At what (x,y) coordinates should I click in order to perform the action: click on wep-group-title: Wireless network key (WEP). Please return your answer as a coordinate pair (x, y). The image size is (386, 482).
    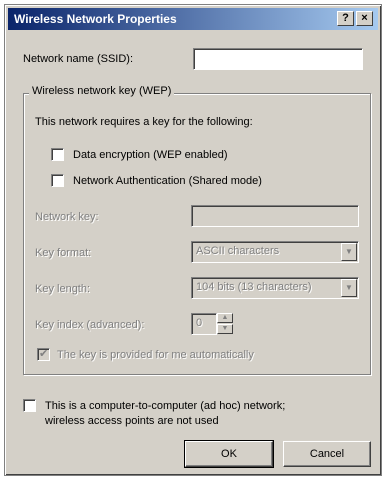
    Looking at the image, I should click on (102, 91).